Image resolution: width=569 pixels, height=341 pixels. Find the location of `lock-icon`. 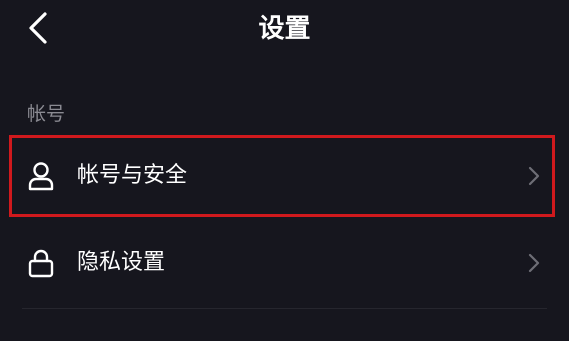

lock-icon is located at coordinates (41, 263).